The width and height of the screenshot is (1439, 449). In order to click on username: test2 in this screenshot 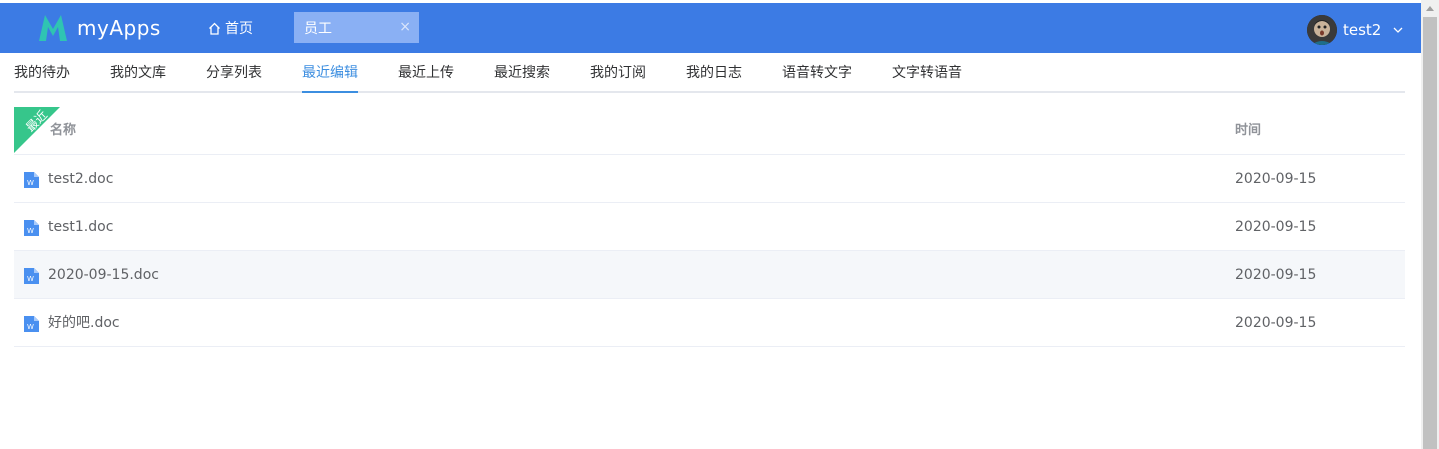, I will do `click(1362, 30)`.